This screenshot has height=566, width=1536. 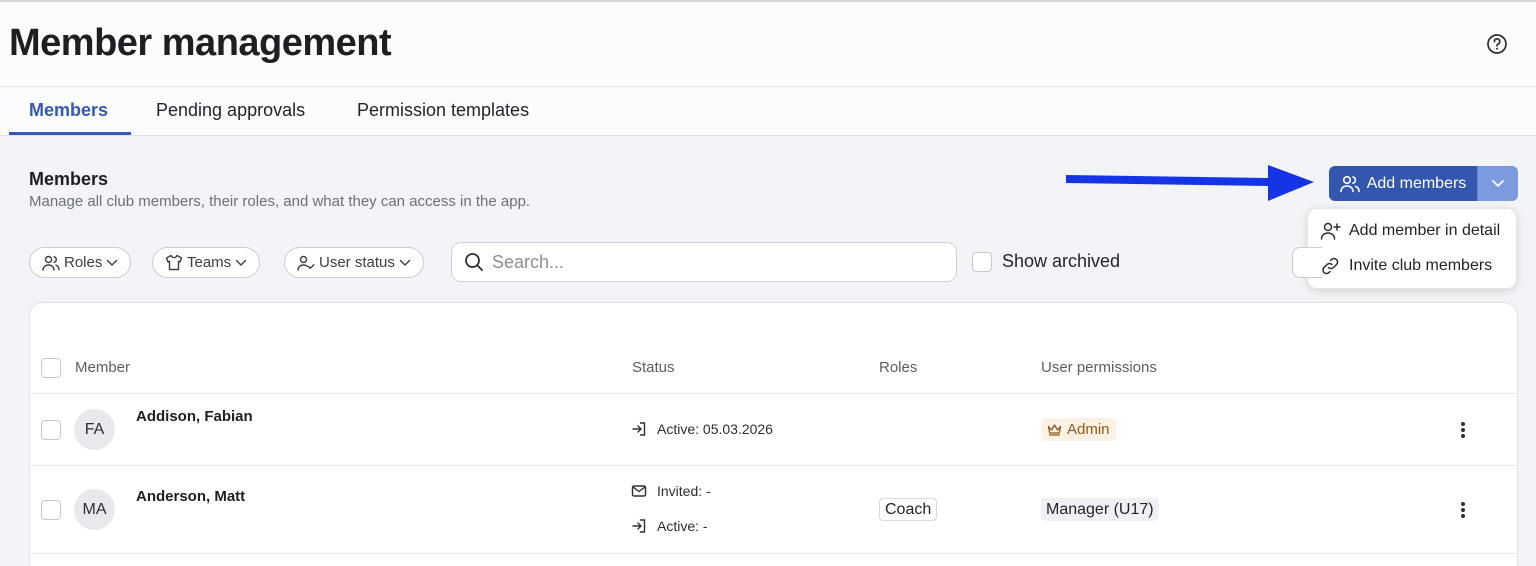 What do you see at coordinates (1421, 265) in the screenshot?
I see `menu-item-label: Invite club members` at bounding box center [1421, 265].